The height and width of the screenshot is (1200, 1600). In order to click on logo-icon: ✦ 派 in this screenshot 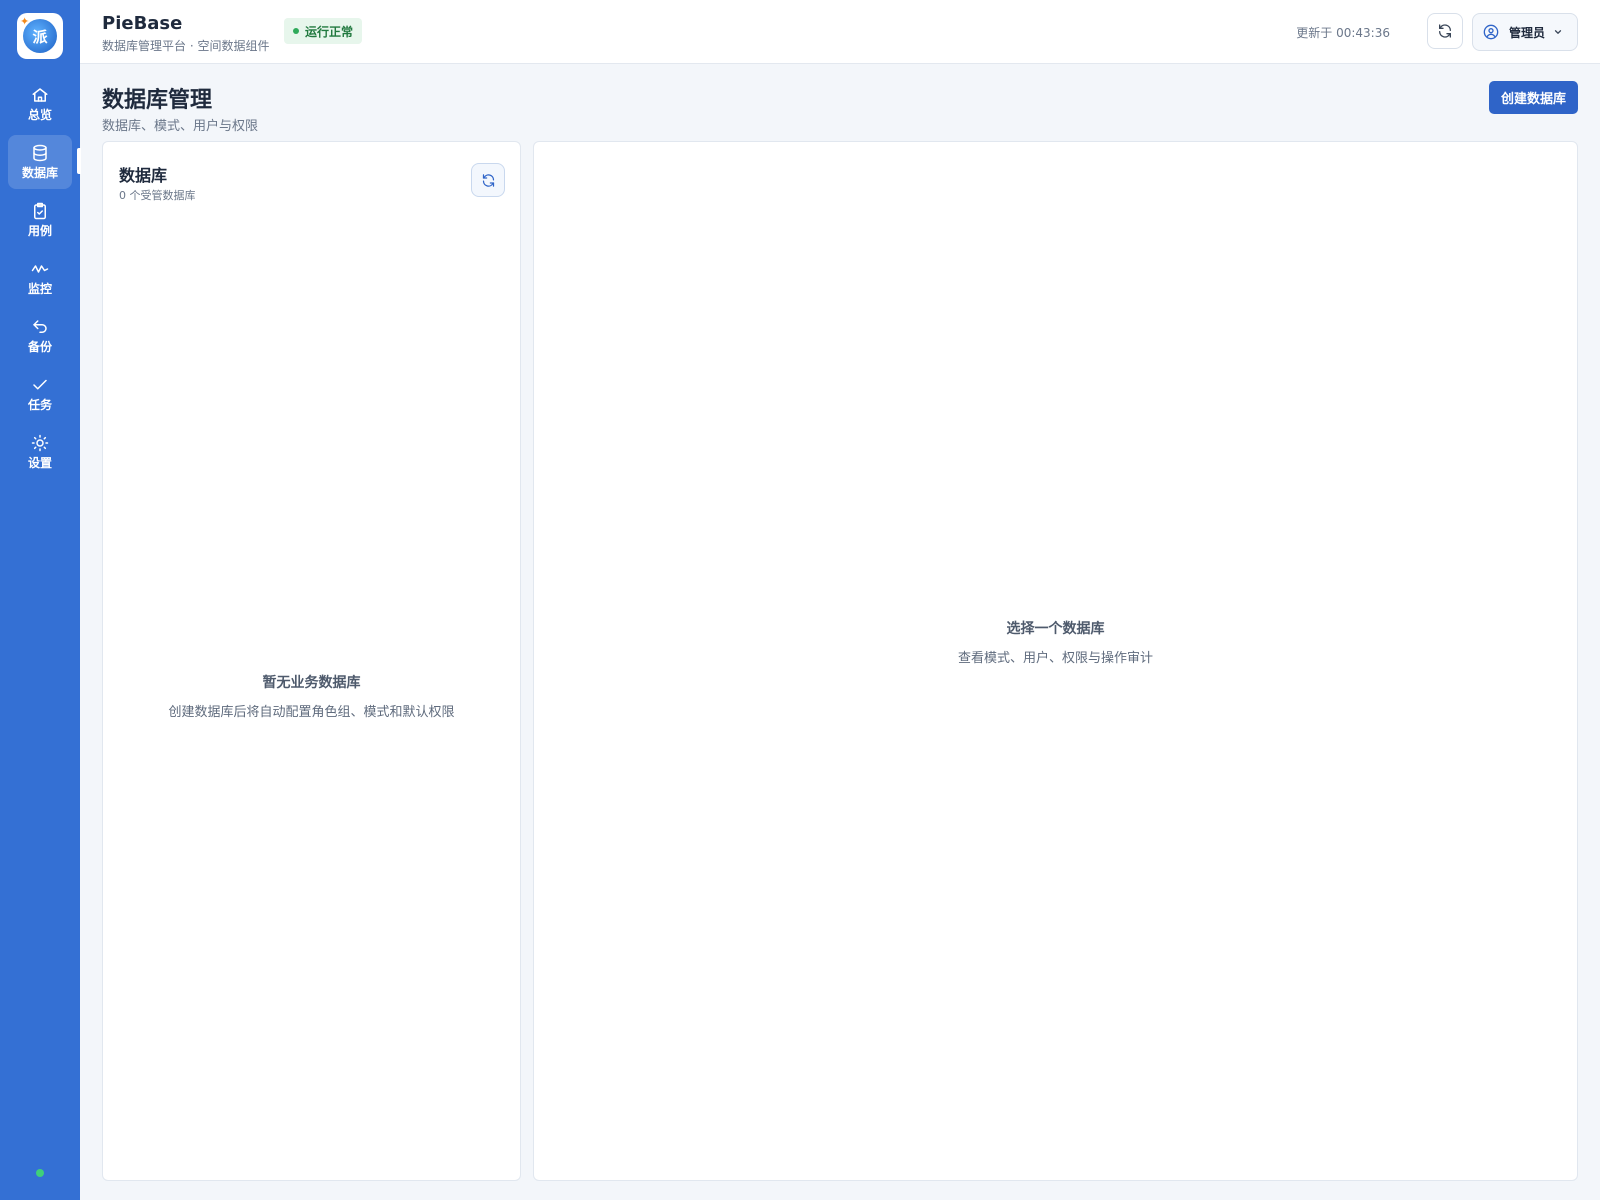, I will do `click(38, 34)`.